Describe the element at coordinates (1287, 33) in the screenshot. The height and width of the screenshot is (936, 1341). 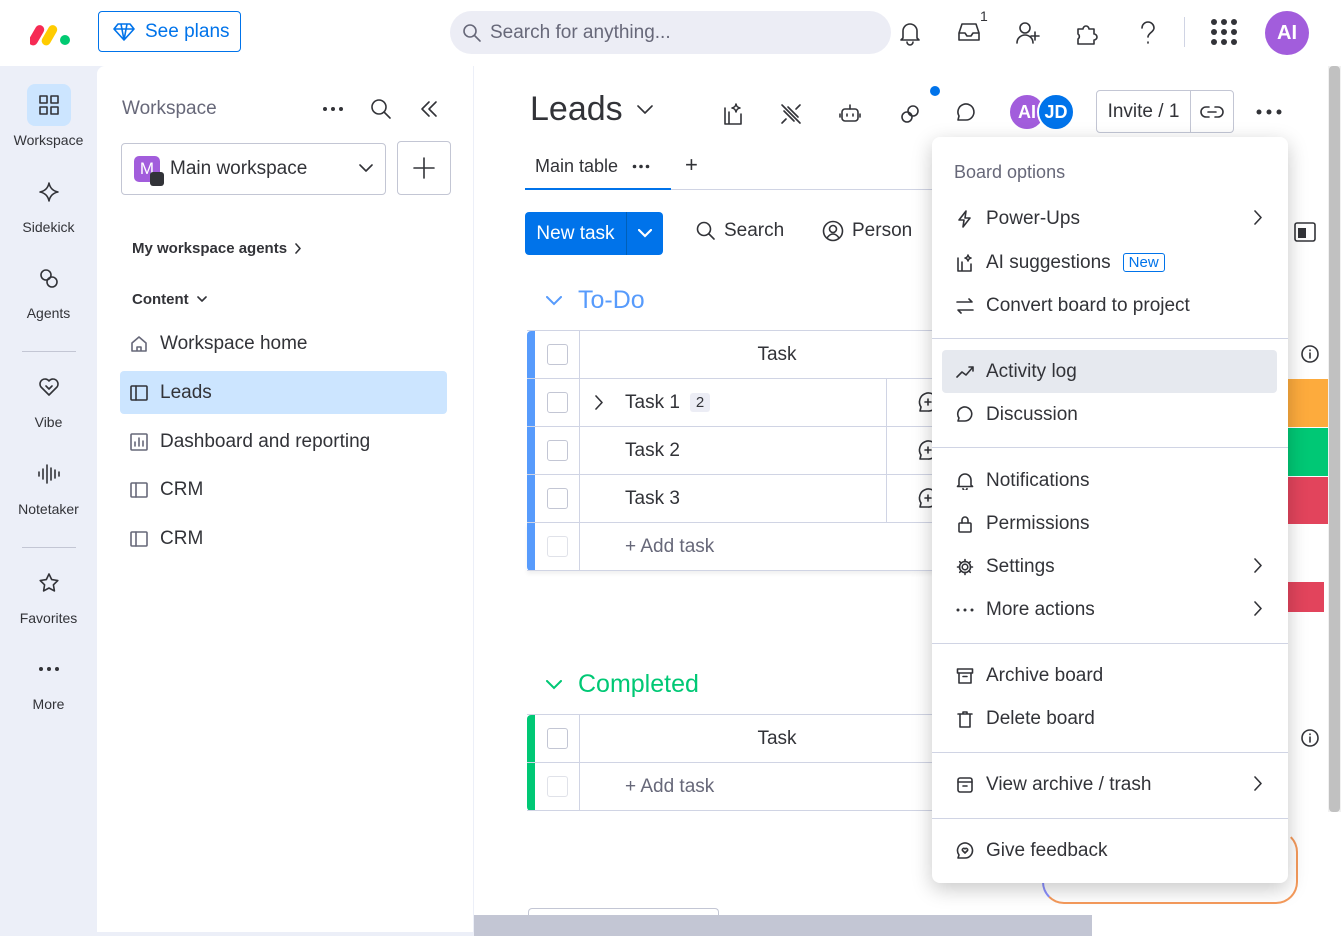
I see `user-avatar: AI` at that location.